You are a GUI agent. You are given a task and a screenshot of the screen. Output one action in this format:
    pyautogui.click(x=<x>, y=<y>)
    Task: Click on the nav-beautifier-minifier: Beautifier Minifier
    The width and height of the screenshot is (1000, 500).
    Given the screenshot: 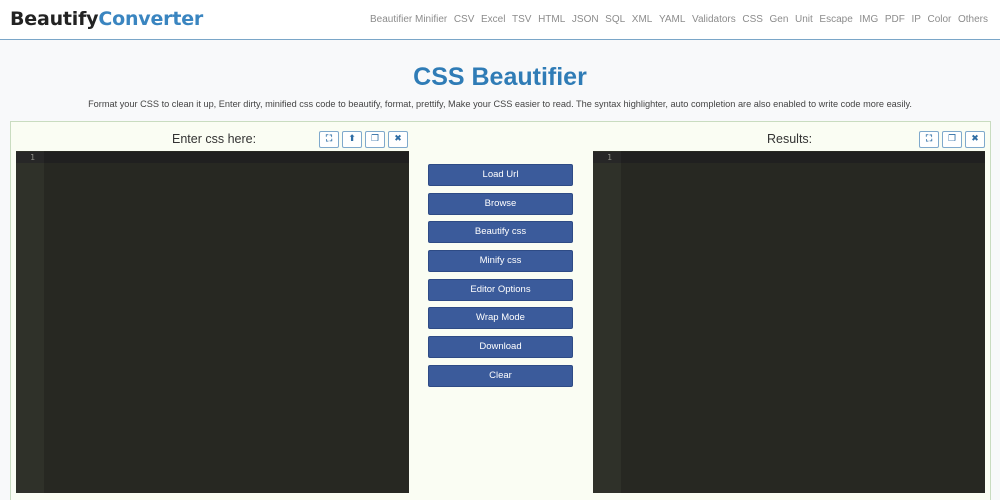 What is the action you would take?
    pyautogui.click(x=408, y=19)
    